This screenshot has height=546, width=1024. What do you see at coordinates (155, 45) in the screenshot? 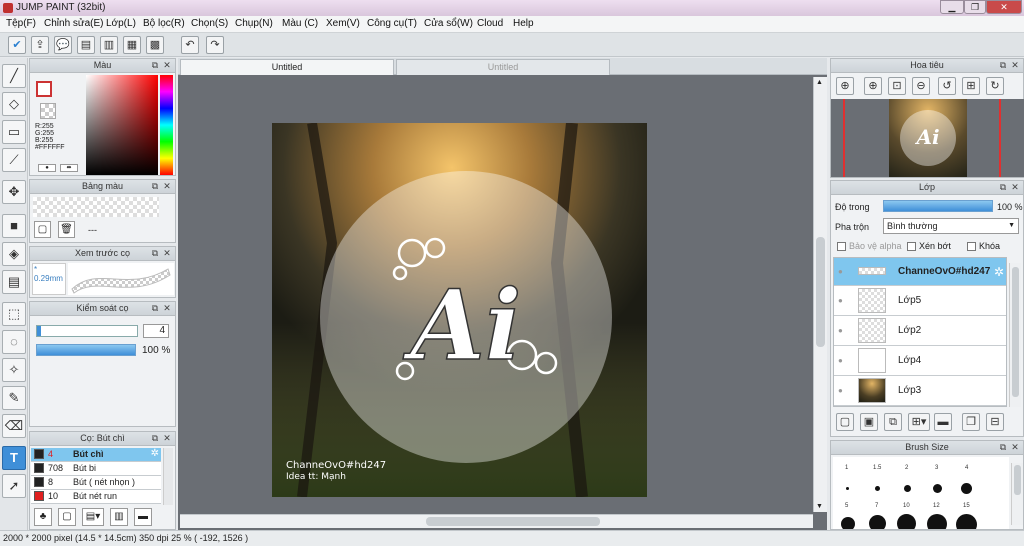
I see `grid-icon: ▩` at bounding box center [155, 45].